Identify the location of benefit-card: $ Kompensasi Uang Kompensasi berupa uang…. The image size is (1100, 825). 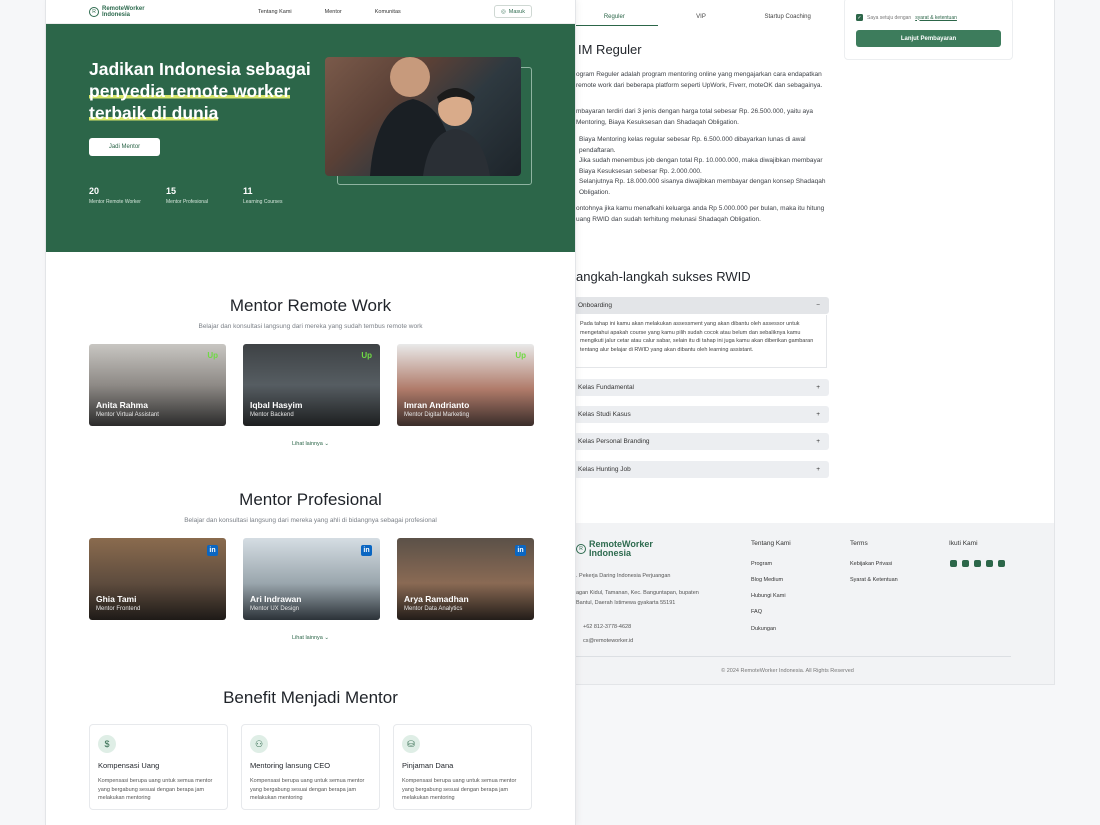
(158, 767).